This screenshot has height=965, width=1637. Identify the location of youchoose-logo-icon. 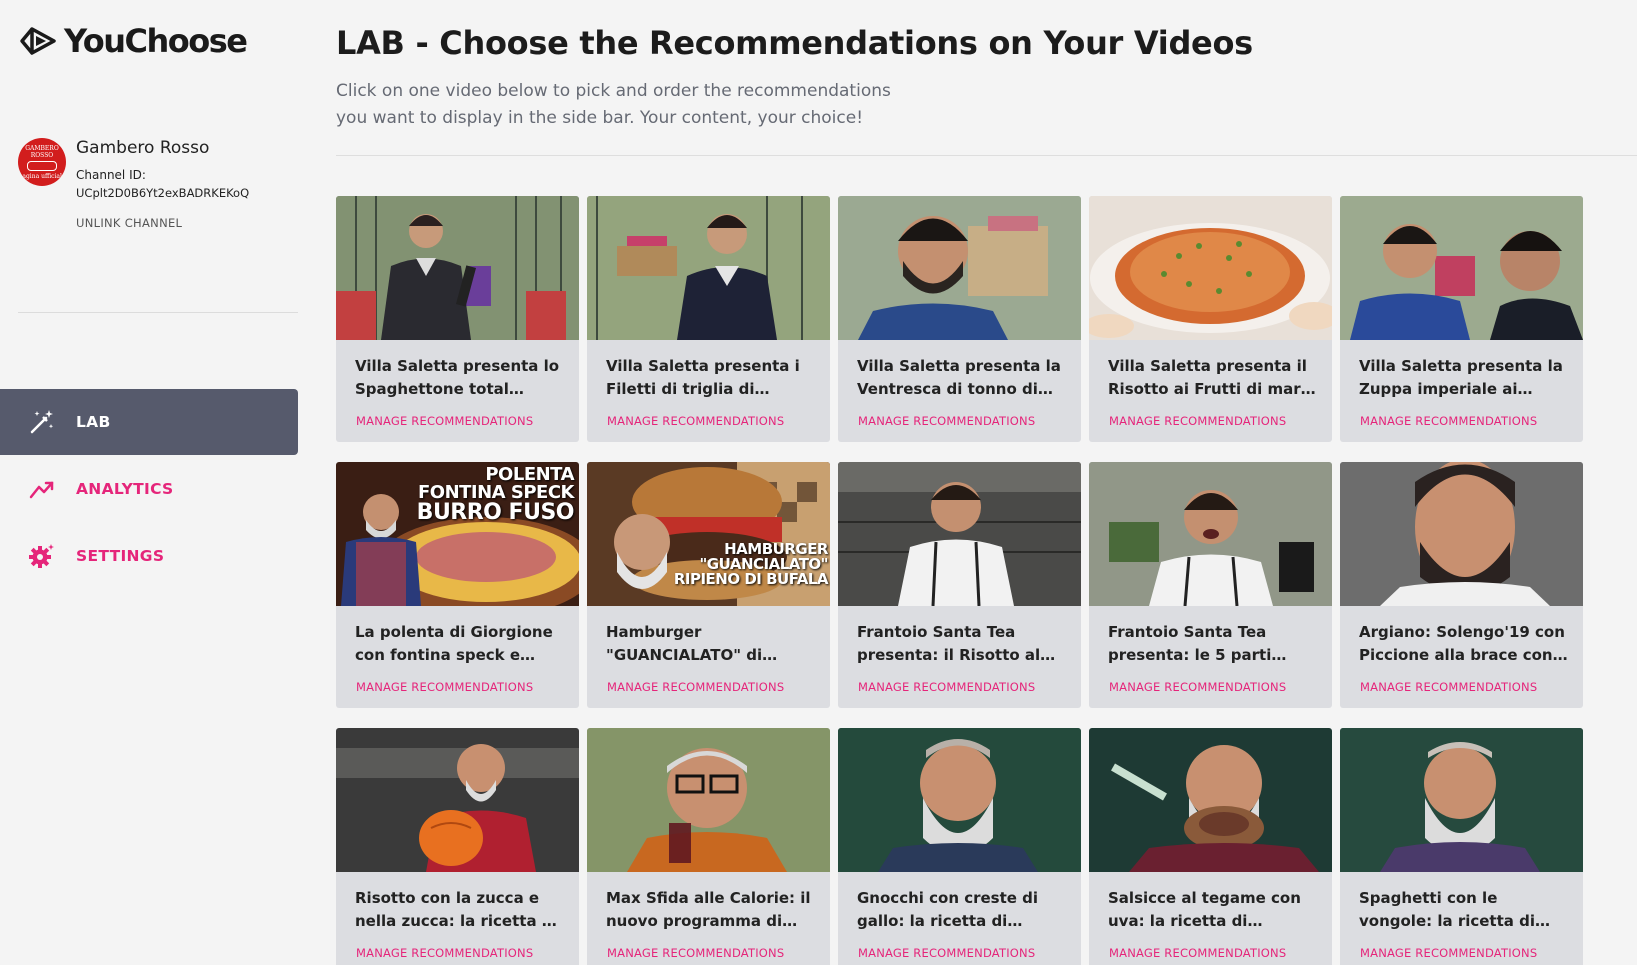
(38, 41).